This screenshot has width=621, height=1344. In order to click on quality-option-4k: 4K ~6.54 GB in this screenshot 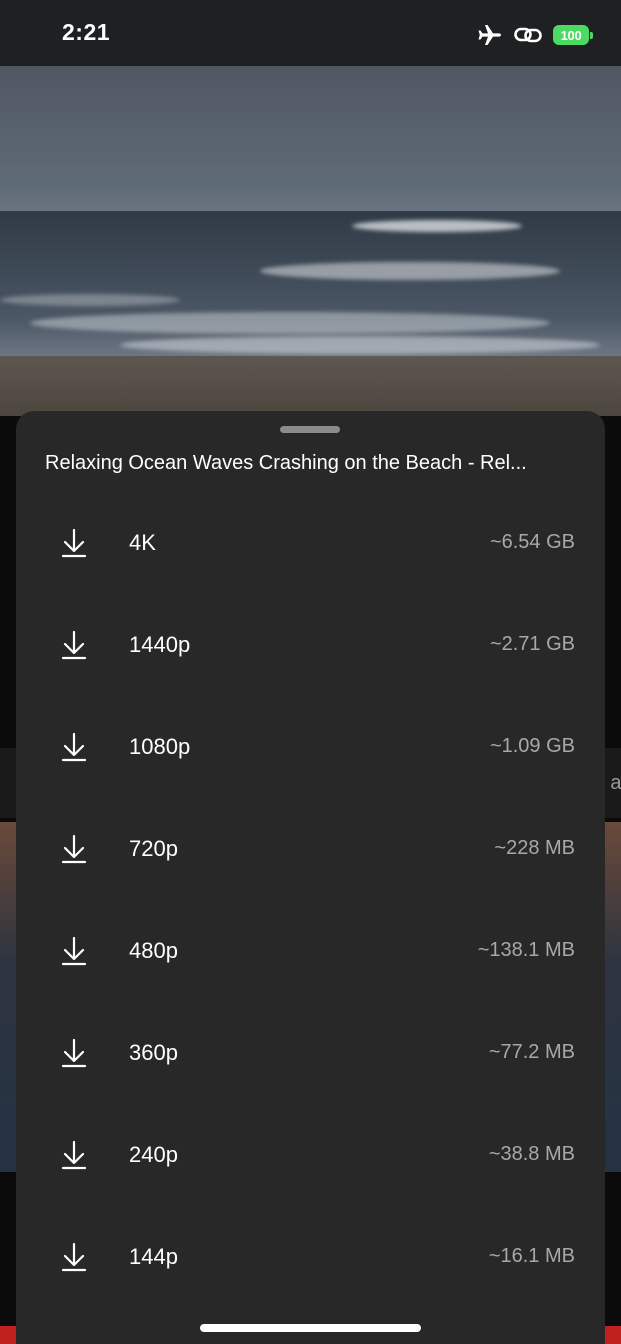, I will do `click(310, 543)`.